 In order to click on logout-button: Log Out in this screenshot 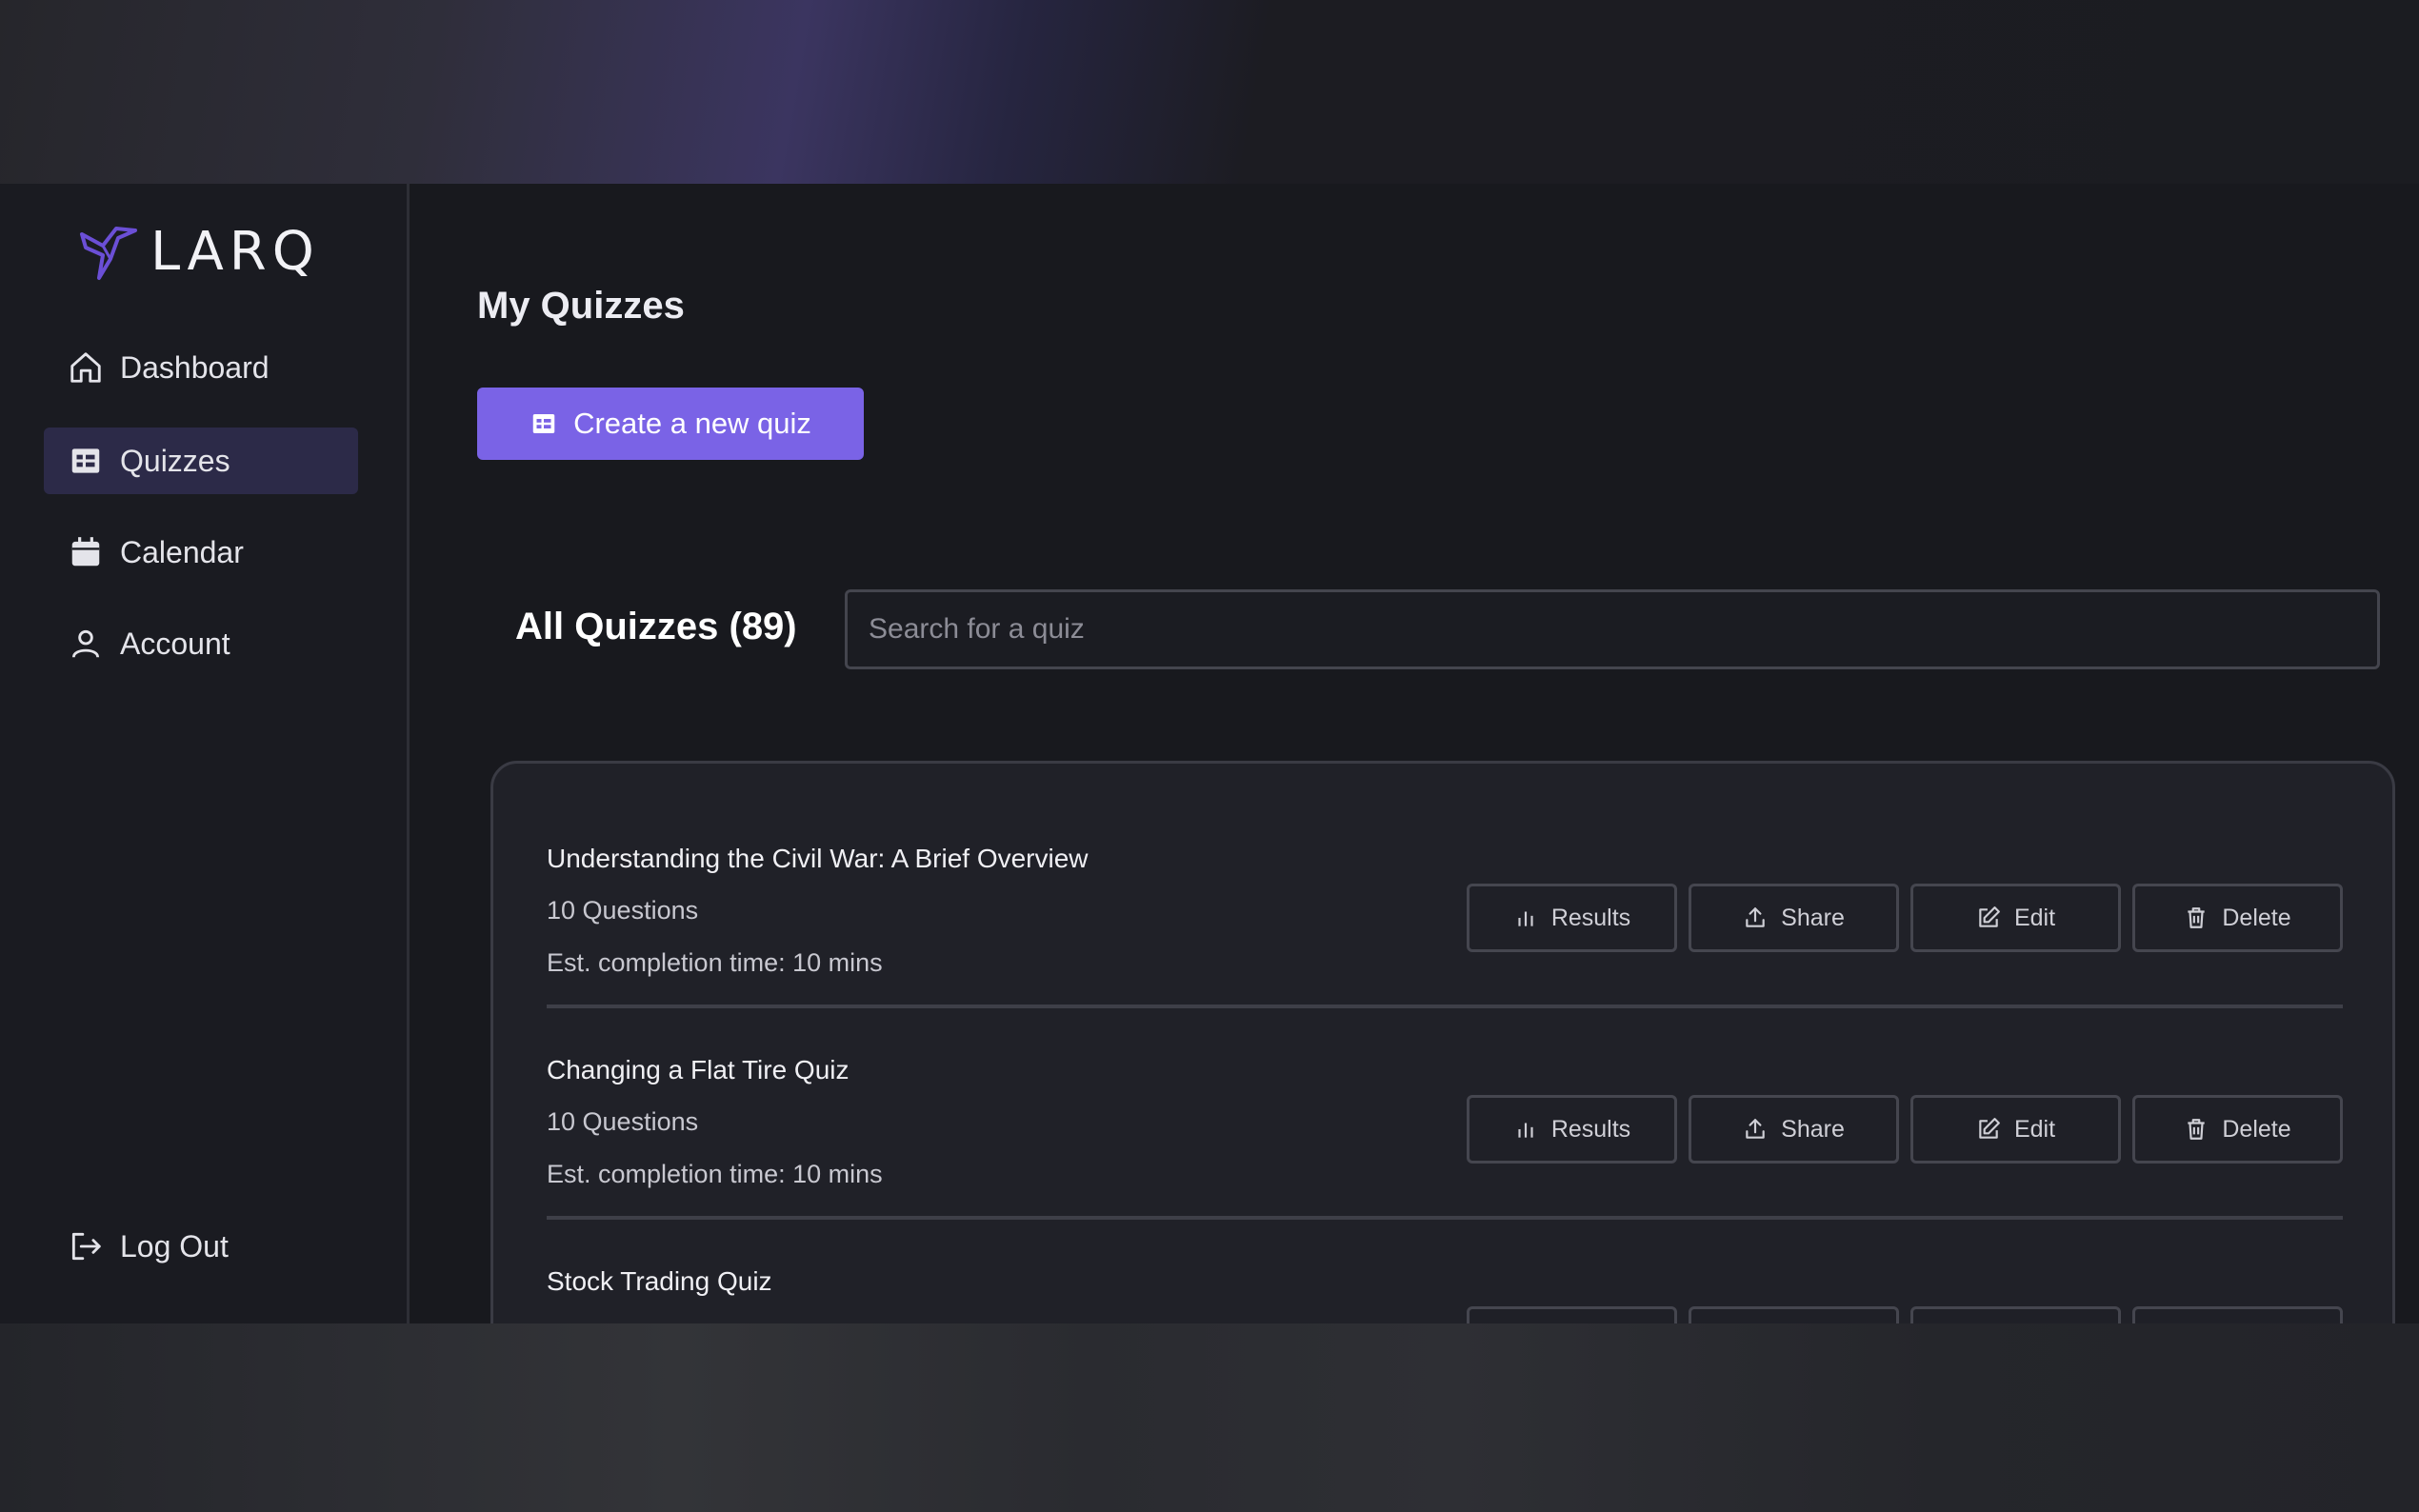, I will do `click(201, 1246)`.